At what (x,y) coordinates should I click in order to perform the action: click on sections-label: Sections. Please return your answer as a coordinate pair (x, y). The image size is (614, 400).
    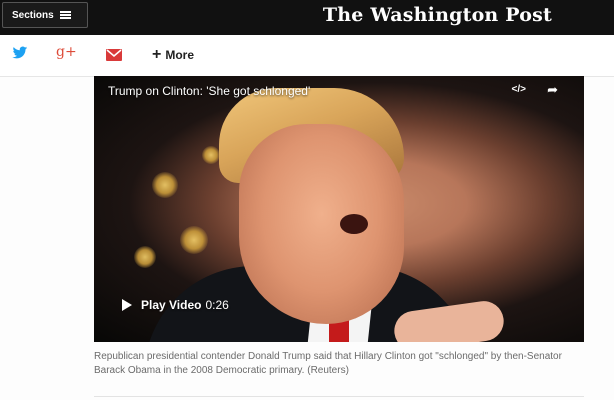
    Looking at the image, I should click on (33, 15).